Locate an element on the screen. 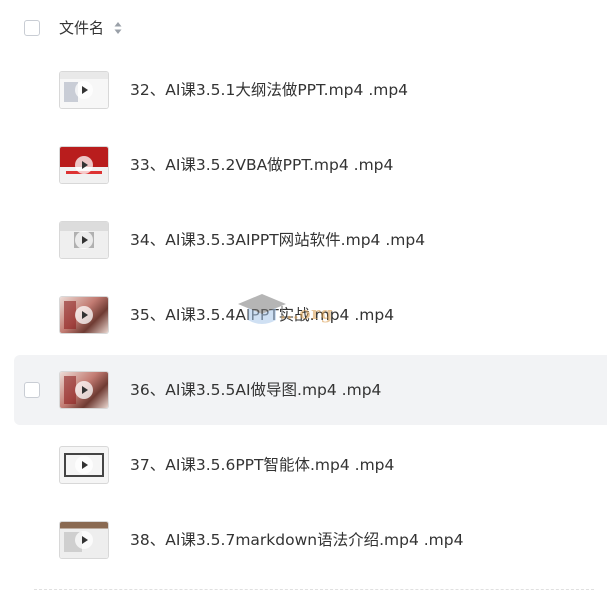 This screenshot has height=594, width=607. file-row: 32、AI课3.5.1大纲法做PPT.mp4 .mp4 is located at coordinates (310, 90).